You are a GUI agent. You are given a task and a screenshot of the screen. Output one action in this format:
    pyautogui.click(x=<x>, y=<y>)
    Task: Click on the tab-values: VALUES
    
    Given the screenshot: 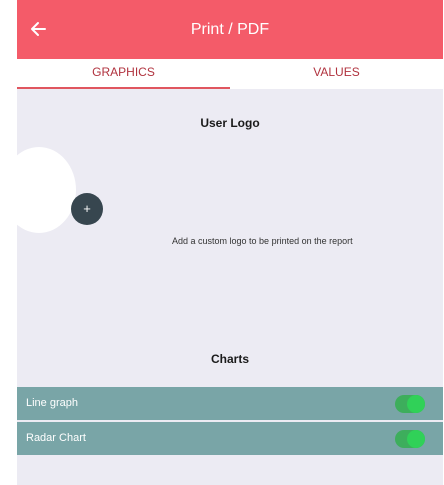 What is the action you would take?
    pyautogui.click(x=336, y=74)
    